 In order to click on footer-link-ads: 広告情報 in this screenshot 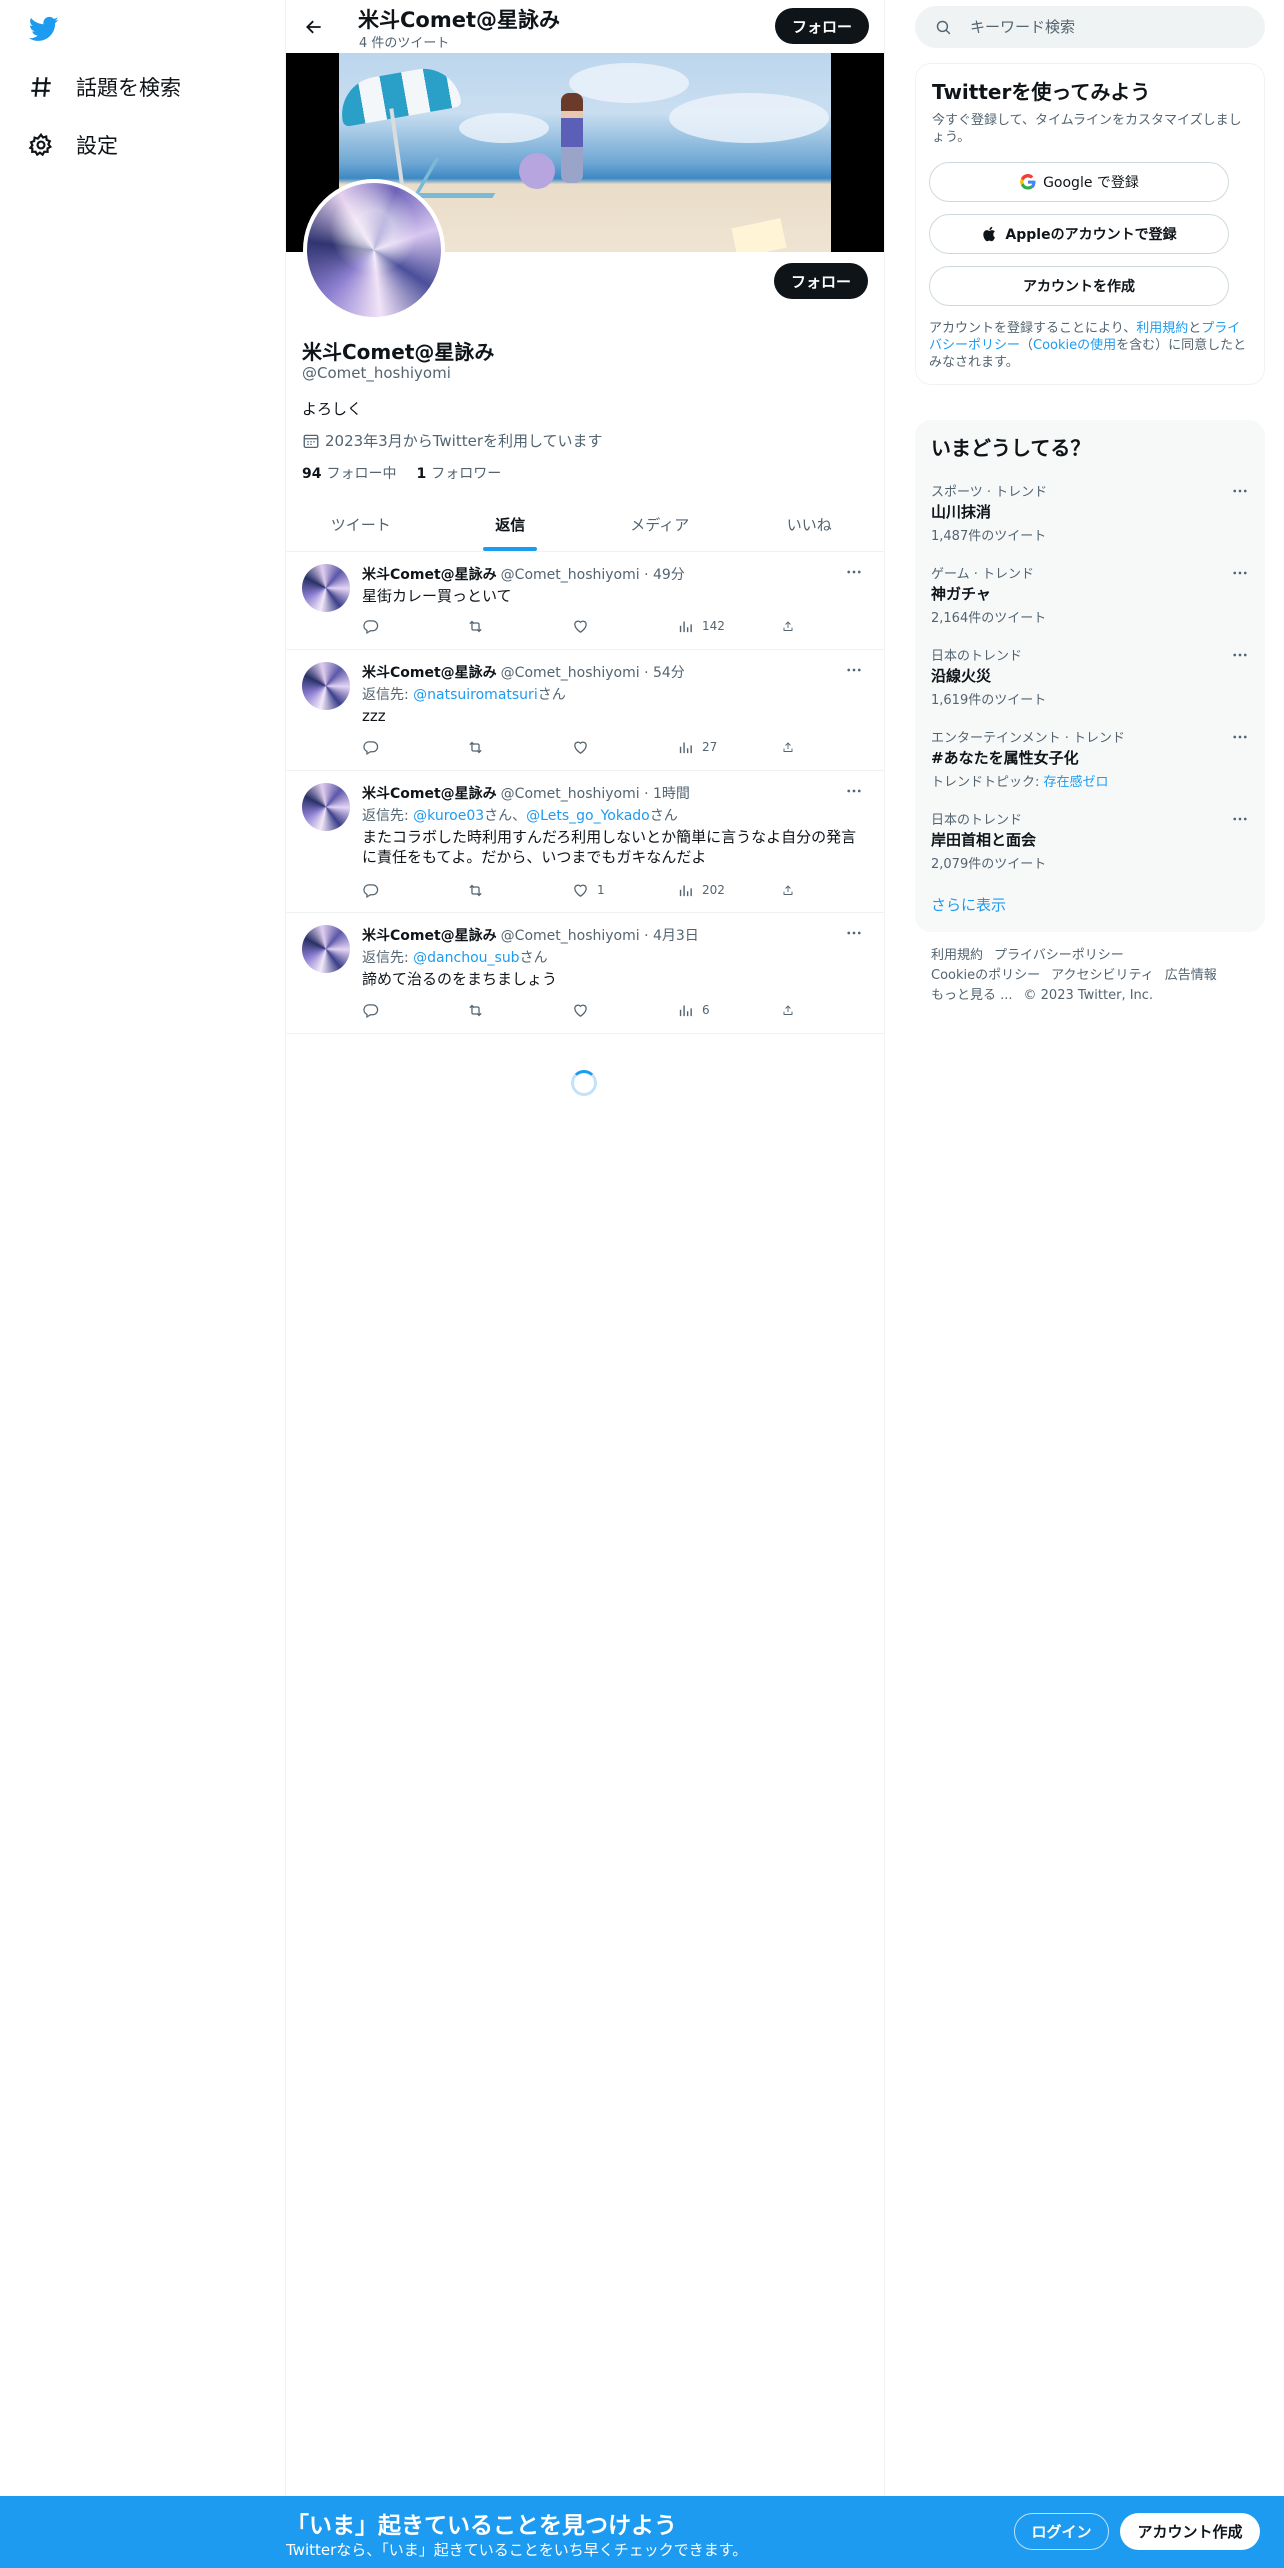, I will do `click(1191, 975)`.